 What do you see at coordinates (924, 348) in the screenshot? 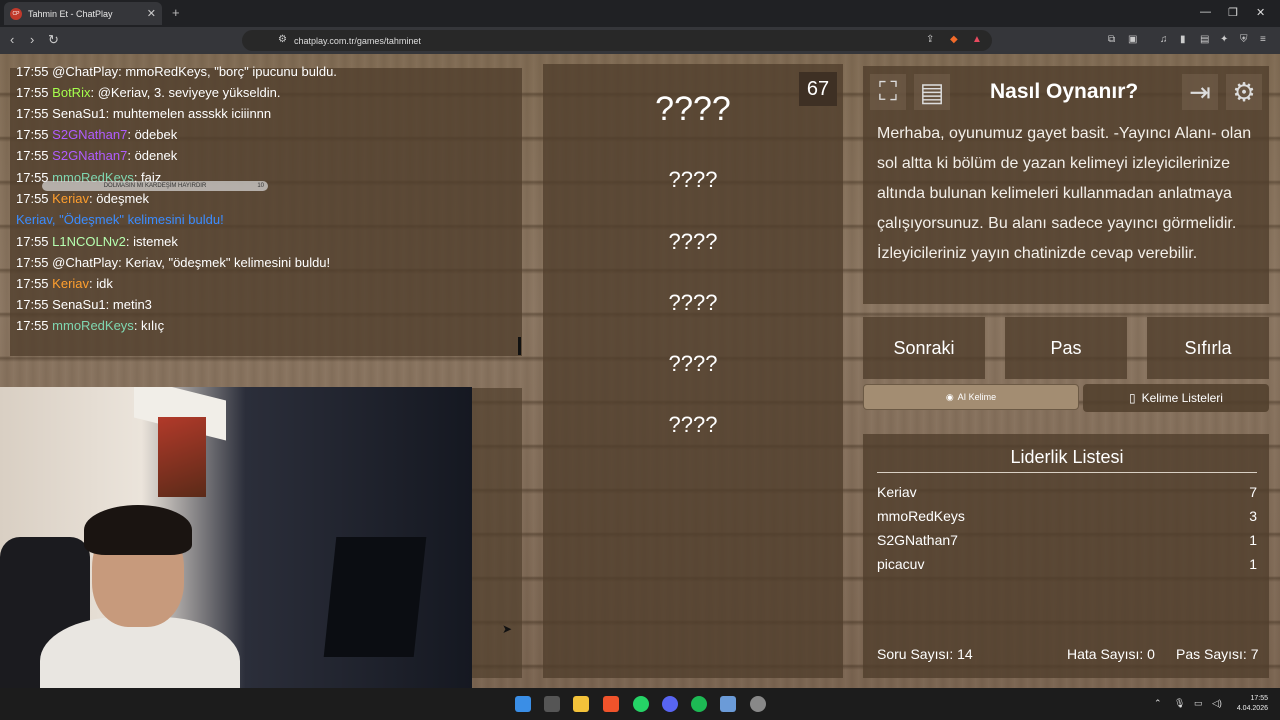
I see `next-button: Sonraki` at bounding box center [924, 348].